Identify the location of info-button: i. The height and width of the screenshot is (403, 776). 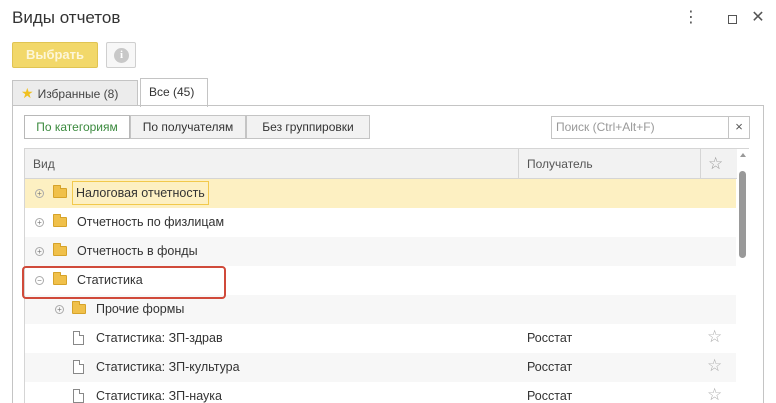
(121, 55).